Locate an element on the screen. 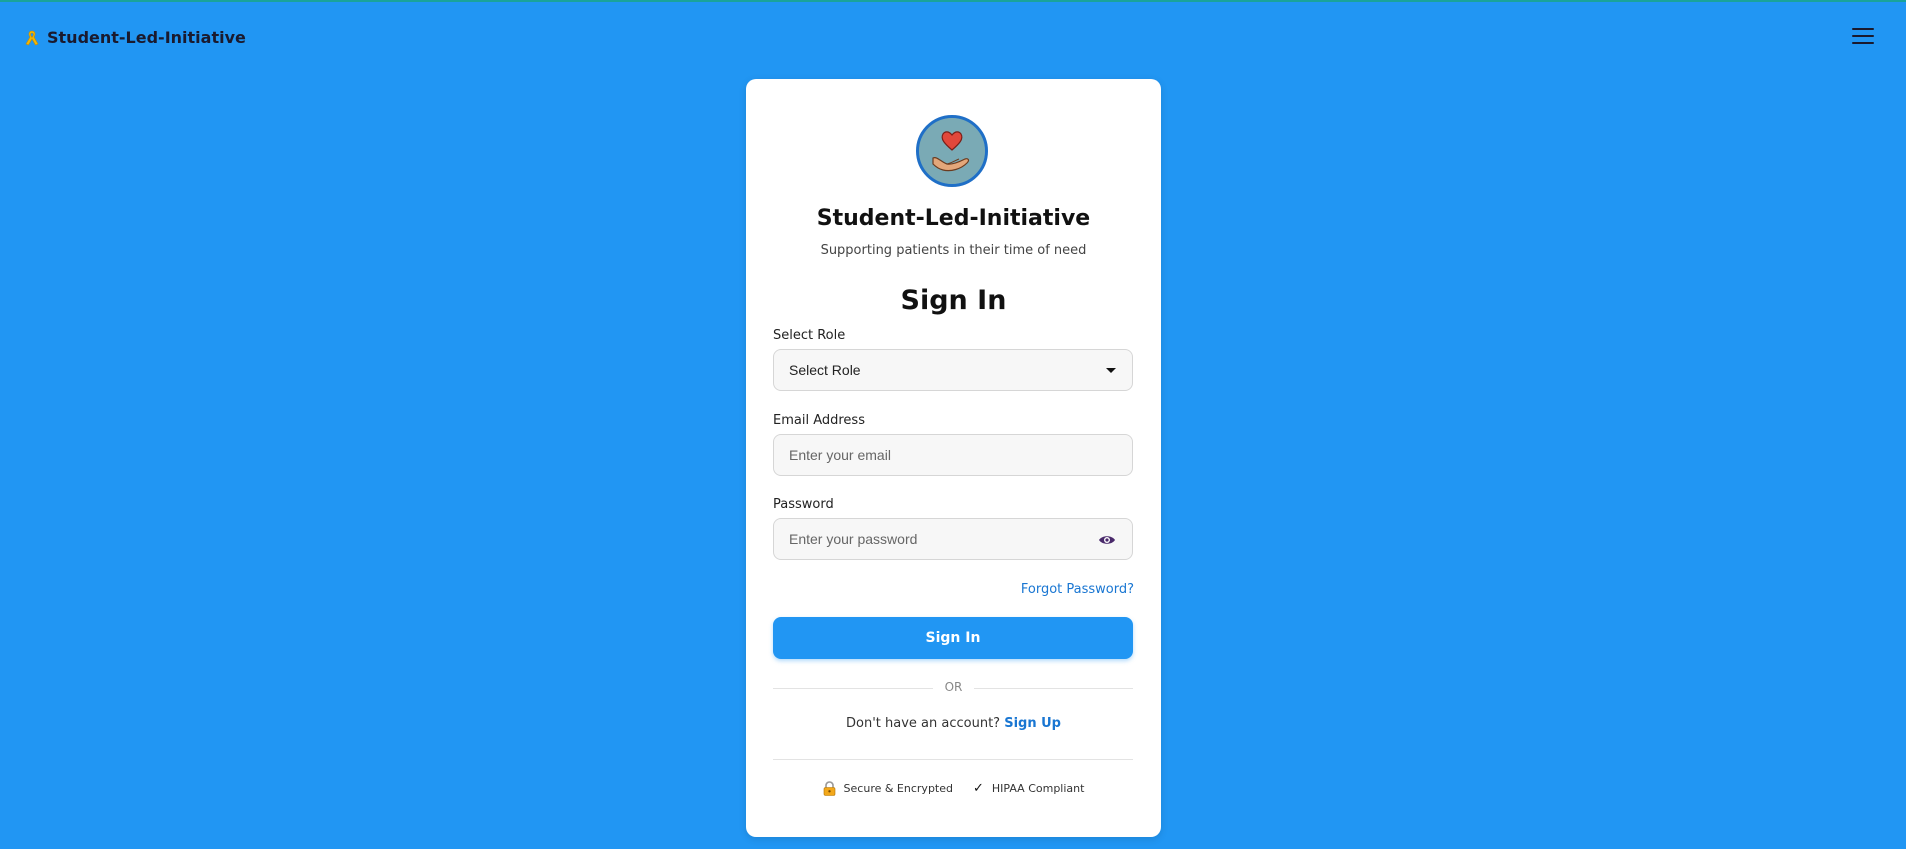 This screenshot has width=1906, height=849. role-label: Select Role is located at coordinates (809, 335).